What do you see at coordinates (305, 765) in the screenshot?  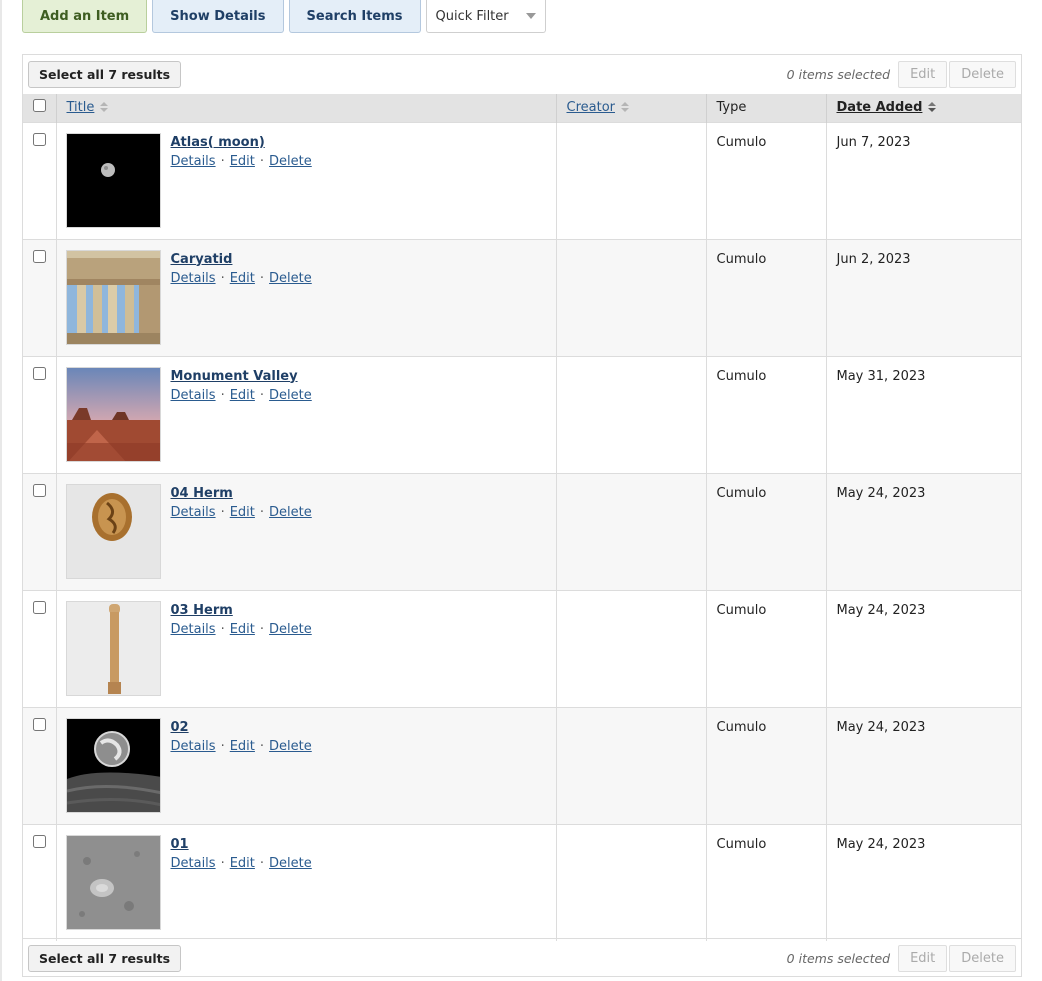 I see `title-cell: 02 Details · Edit · Delete` at bounding box center [305, 765].